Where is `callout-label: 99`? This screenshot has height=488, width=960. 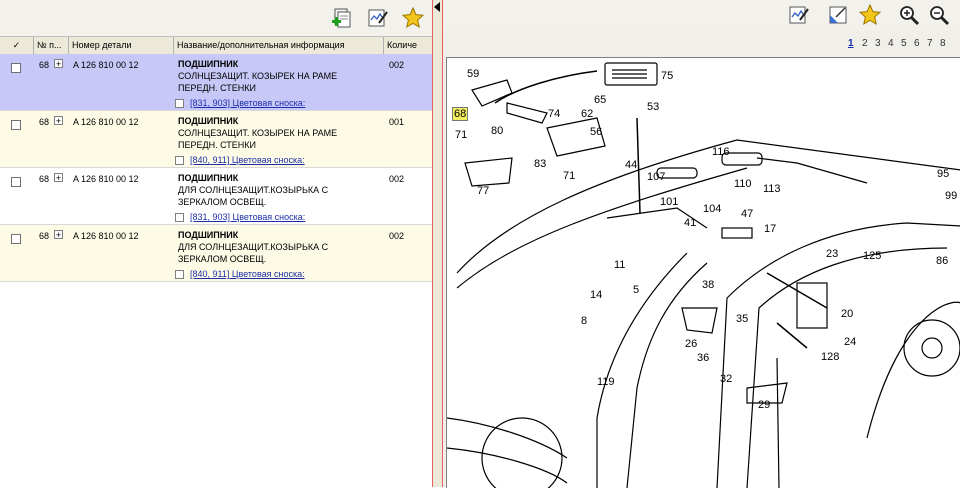
callout-label: 99 is located at coordinates (951, 196).